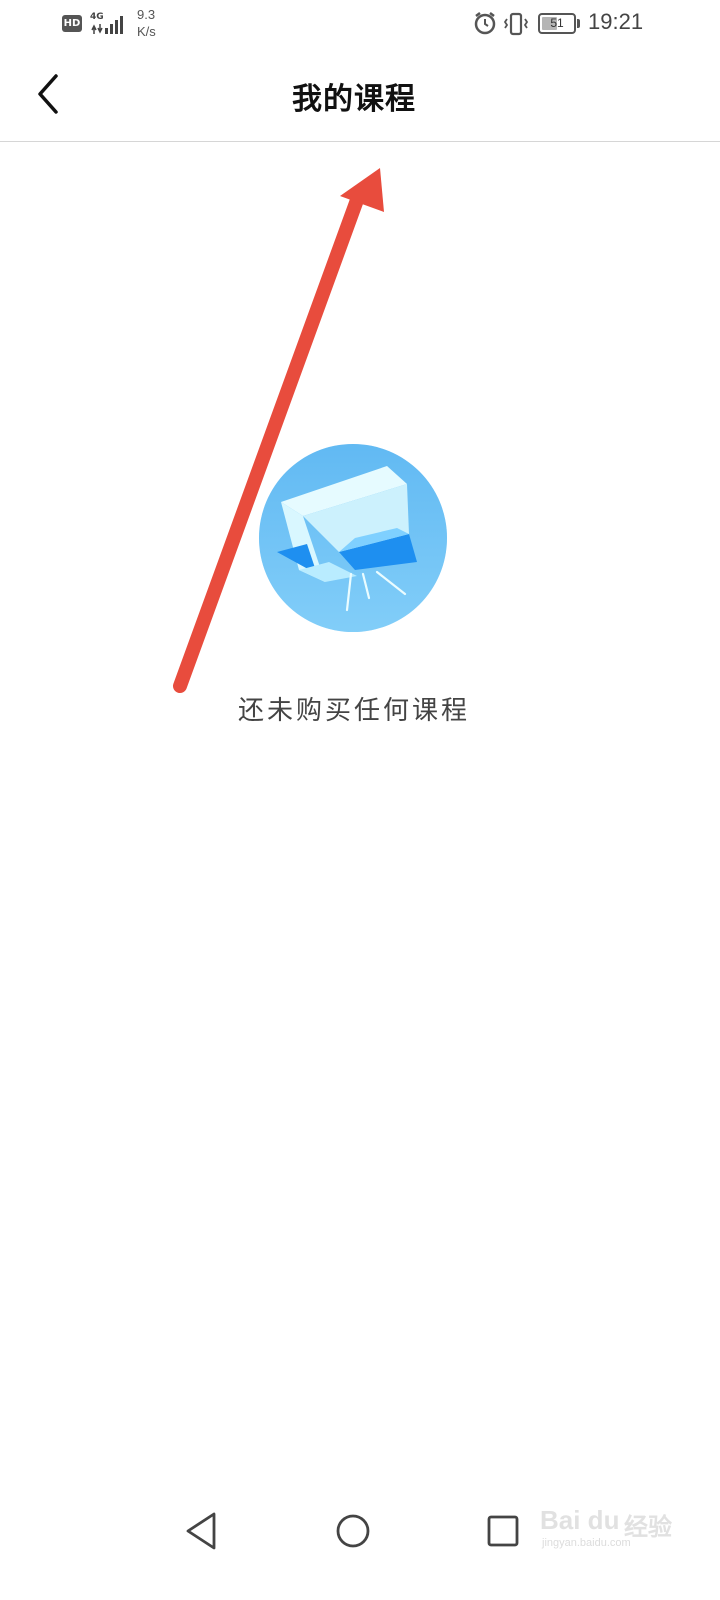 This screenshot has height=1600, width=720. What do you see at coordinates (354, 99) in the screenshot?
I see `page-title: 我的课程` at bounding box center [354, 99].